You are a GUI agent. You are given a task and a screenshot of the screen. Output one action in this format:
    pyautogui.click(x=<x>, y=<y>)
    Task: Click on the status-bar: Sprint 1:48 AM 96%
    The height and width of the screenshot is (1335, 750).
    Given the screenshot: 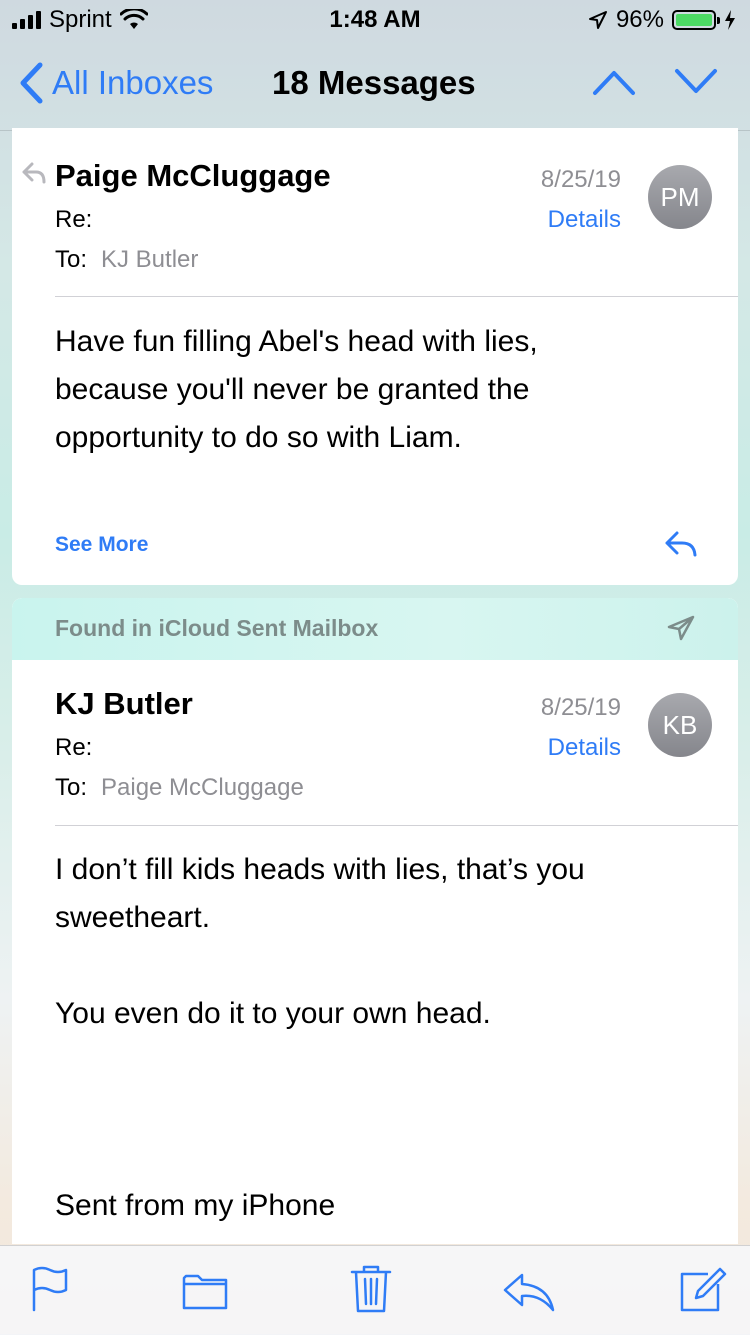 What is the action you would take?
    pyautogui.click(x=375, y=20)
    